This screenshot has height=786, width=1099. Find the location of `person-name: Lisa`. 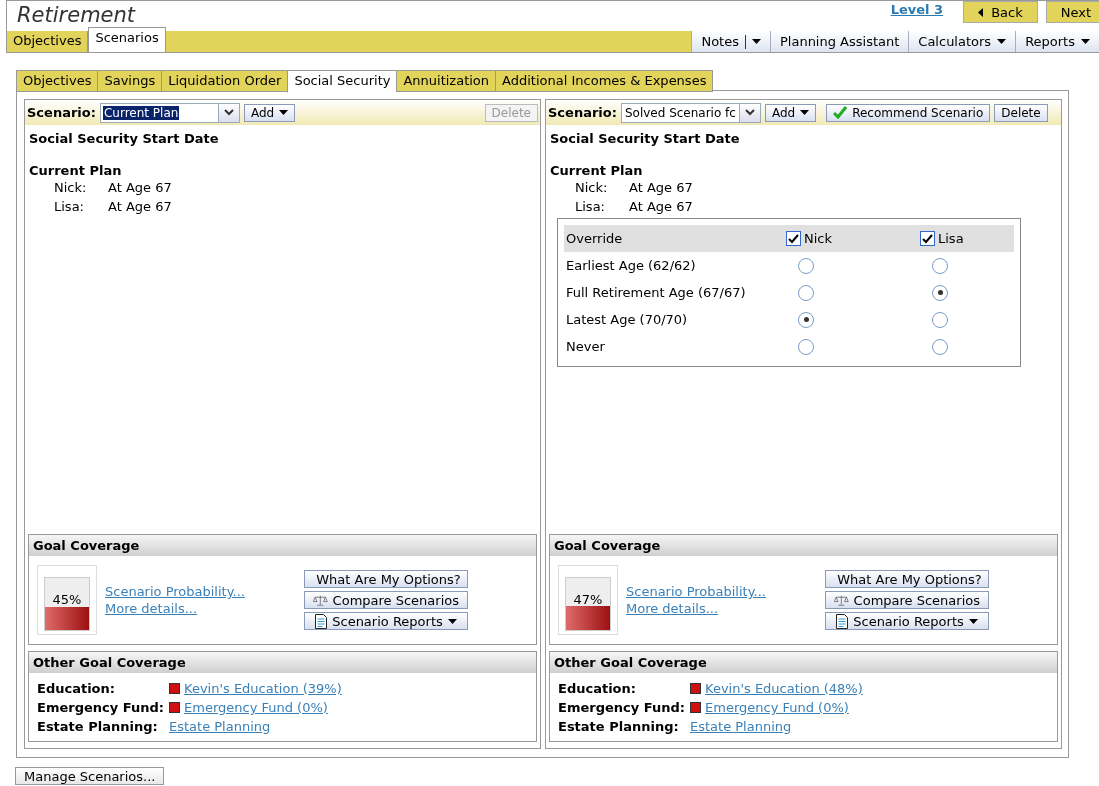

person-name: Lisa is located at coordinates (951, 238).